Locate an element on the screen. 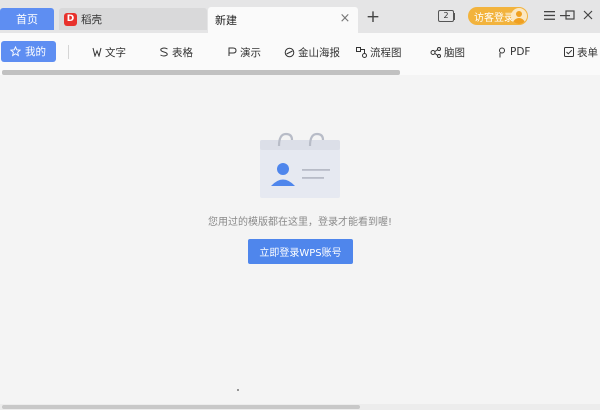  flowchart-icon is located at coordinates (361, 52).